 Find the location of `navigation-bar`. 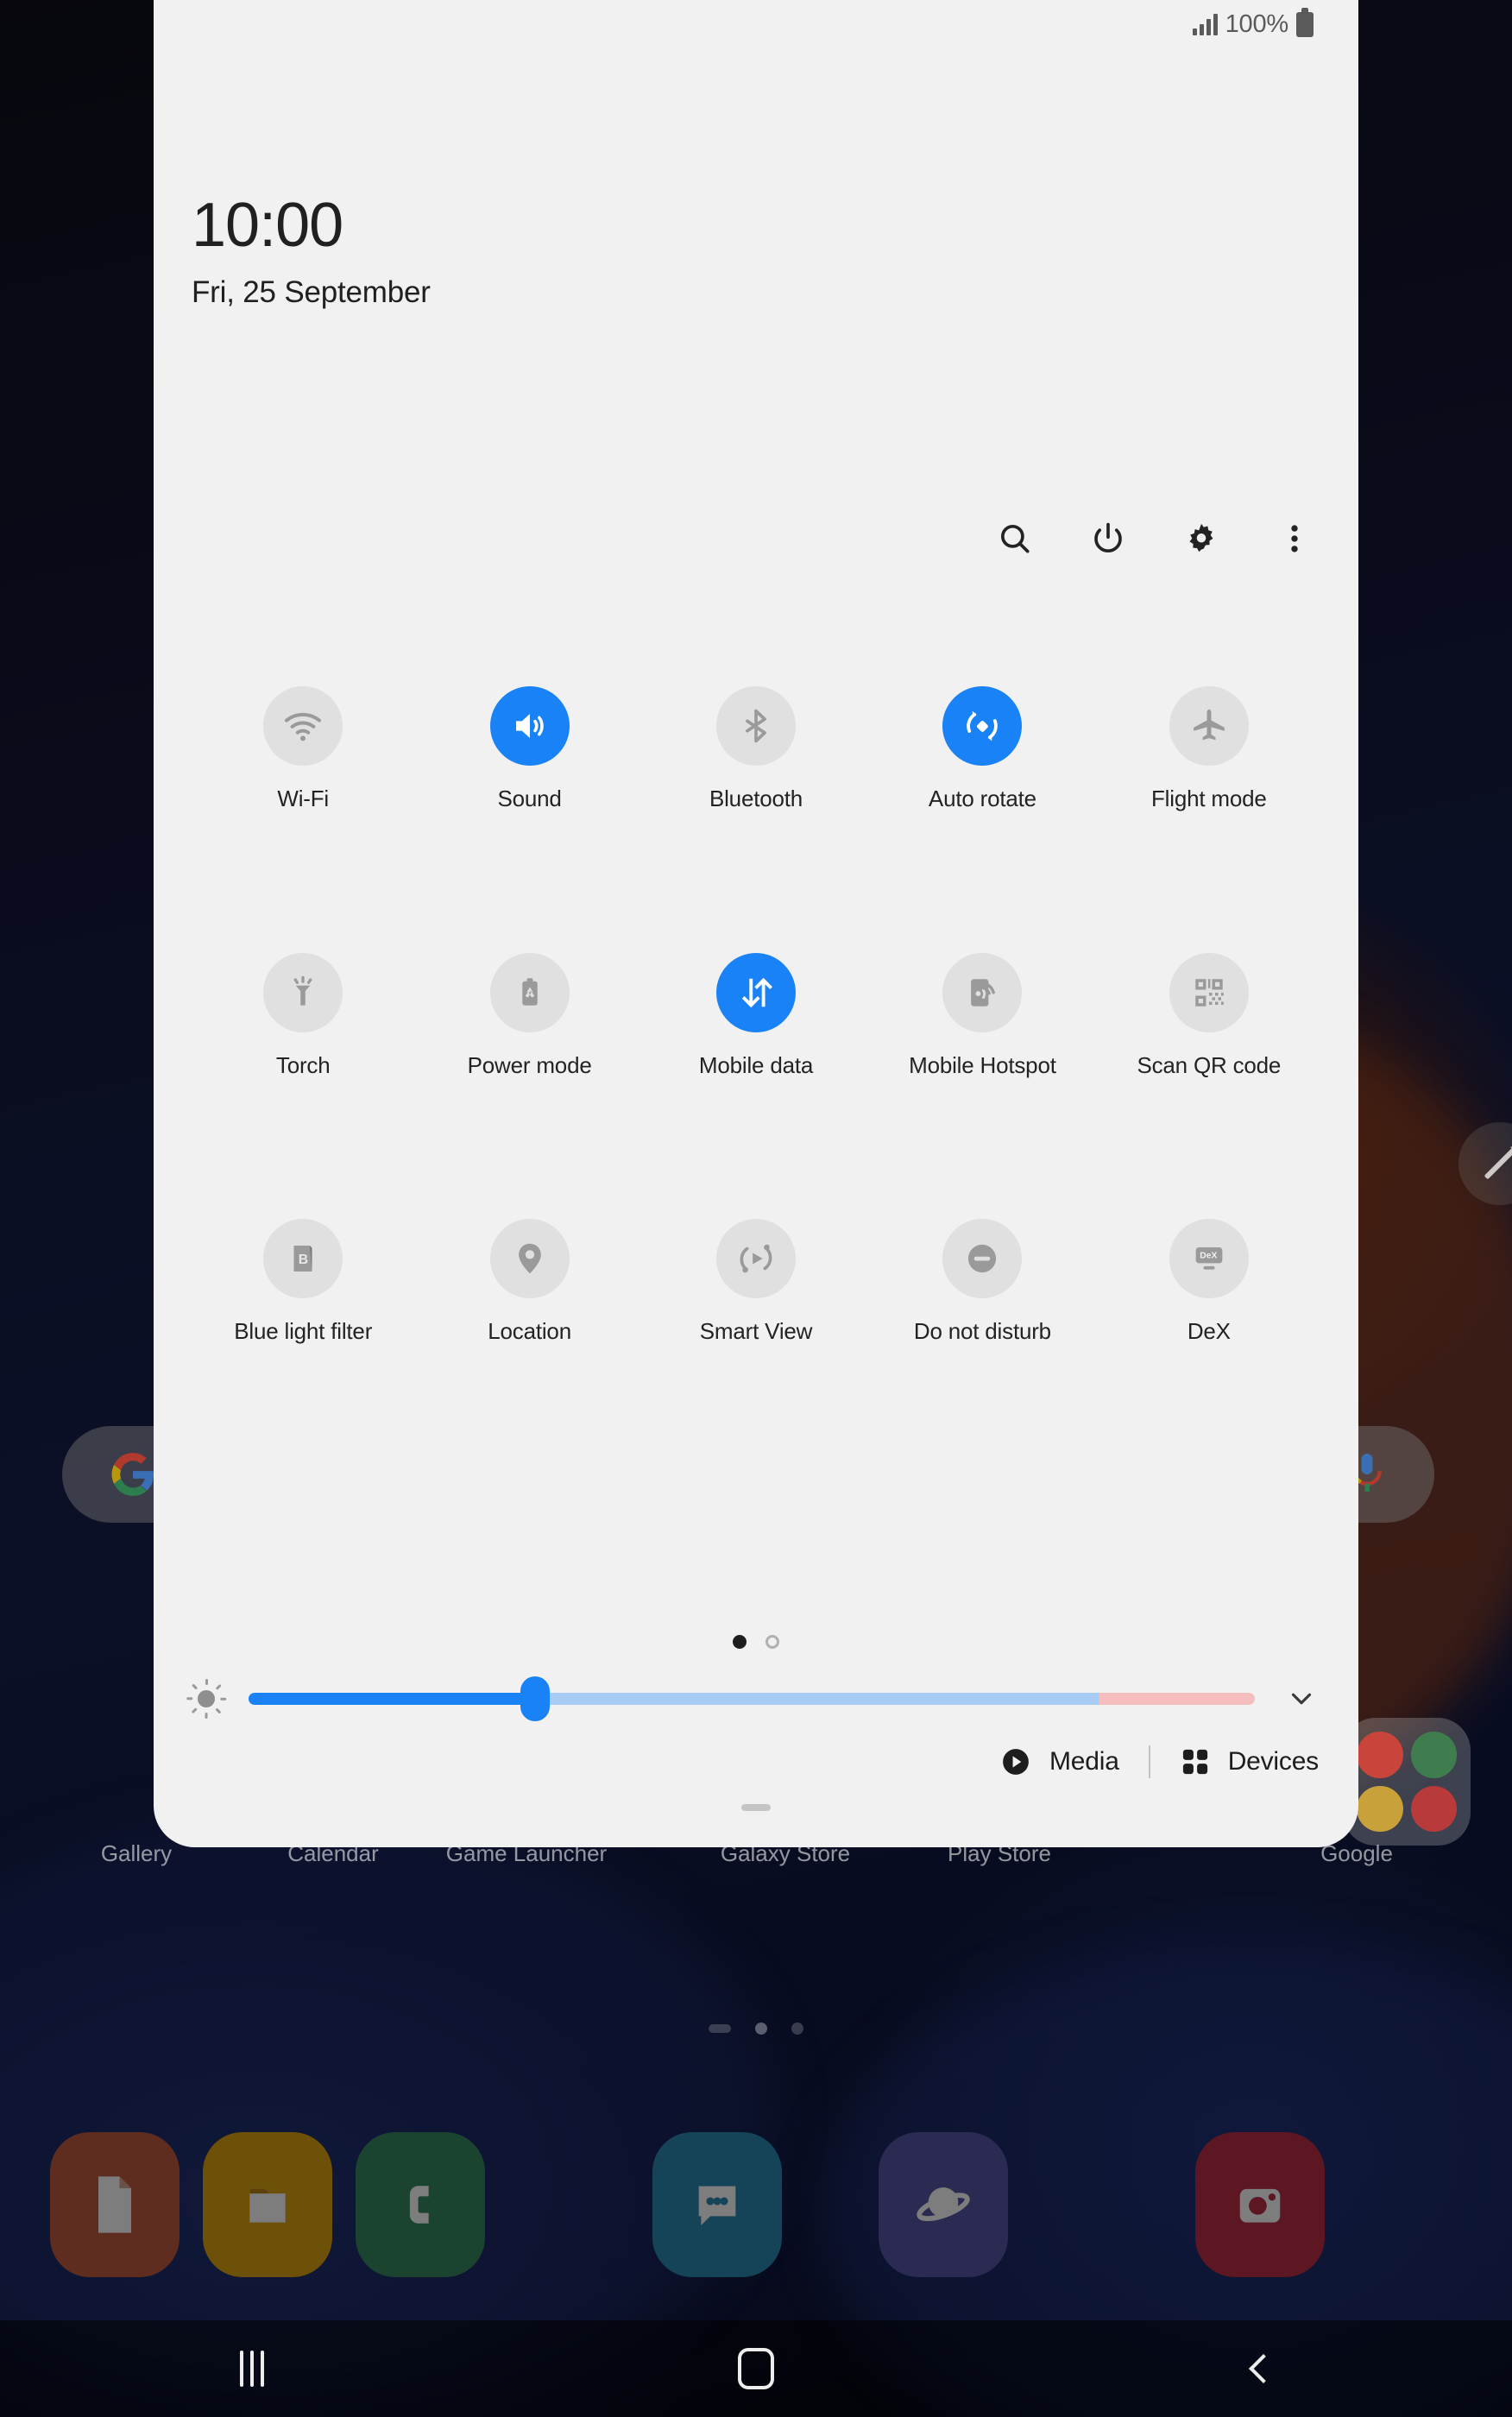

navigation-bar is located at coordinates (756, 2368).